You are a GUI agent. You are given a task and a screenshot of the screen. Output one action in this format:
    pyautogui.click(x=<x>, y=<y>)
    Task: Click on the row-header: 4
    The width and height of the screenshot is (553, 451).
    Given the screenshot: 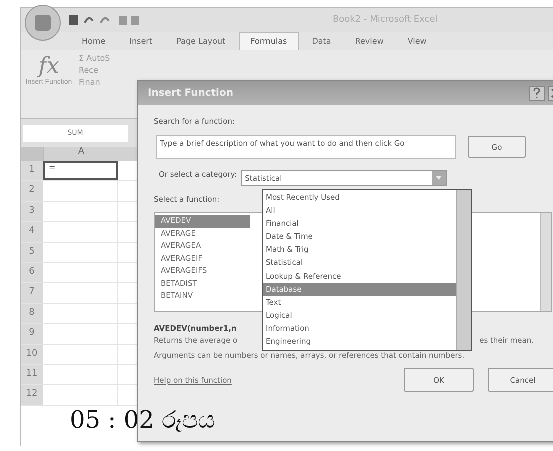 What is the action you would take?
    pyautogui.click(x=32, y=232)
    